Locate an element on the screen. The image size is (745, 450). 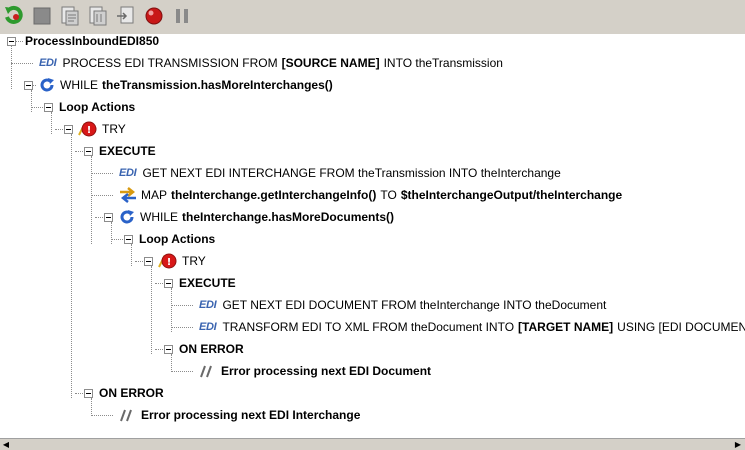
tree-node-on-error-inner: ON ERROR is located at coordinates (211, 349).